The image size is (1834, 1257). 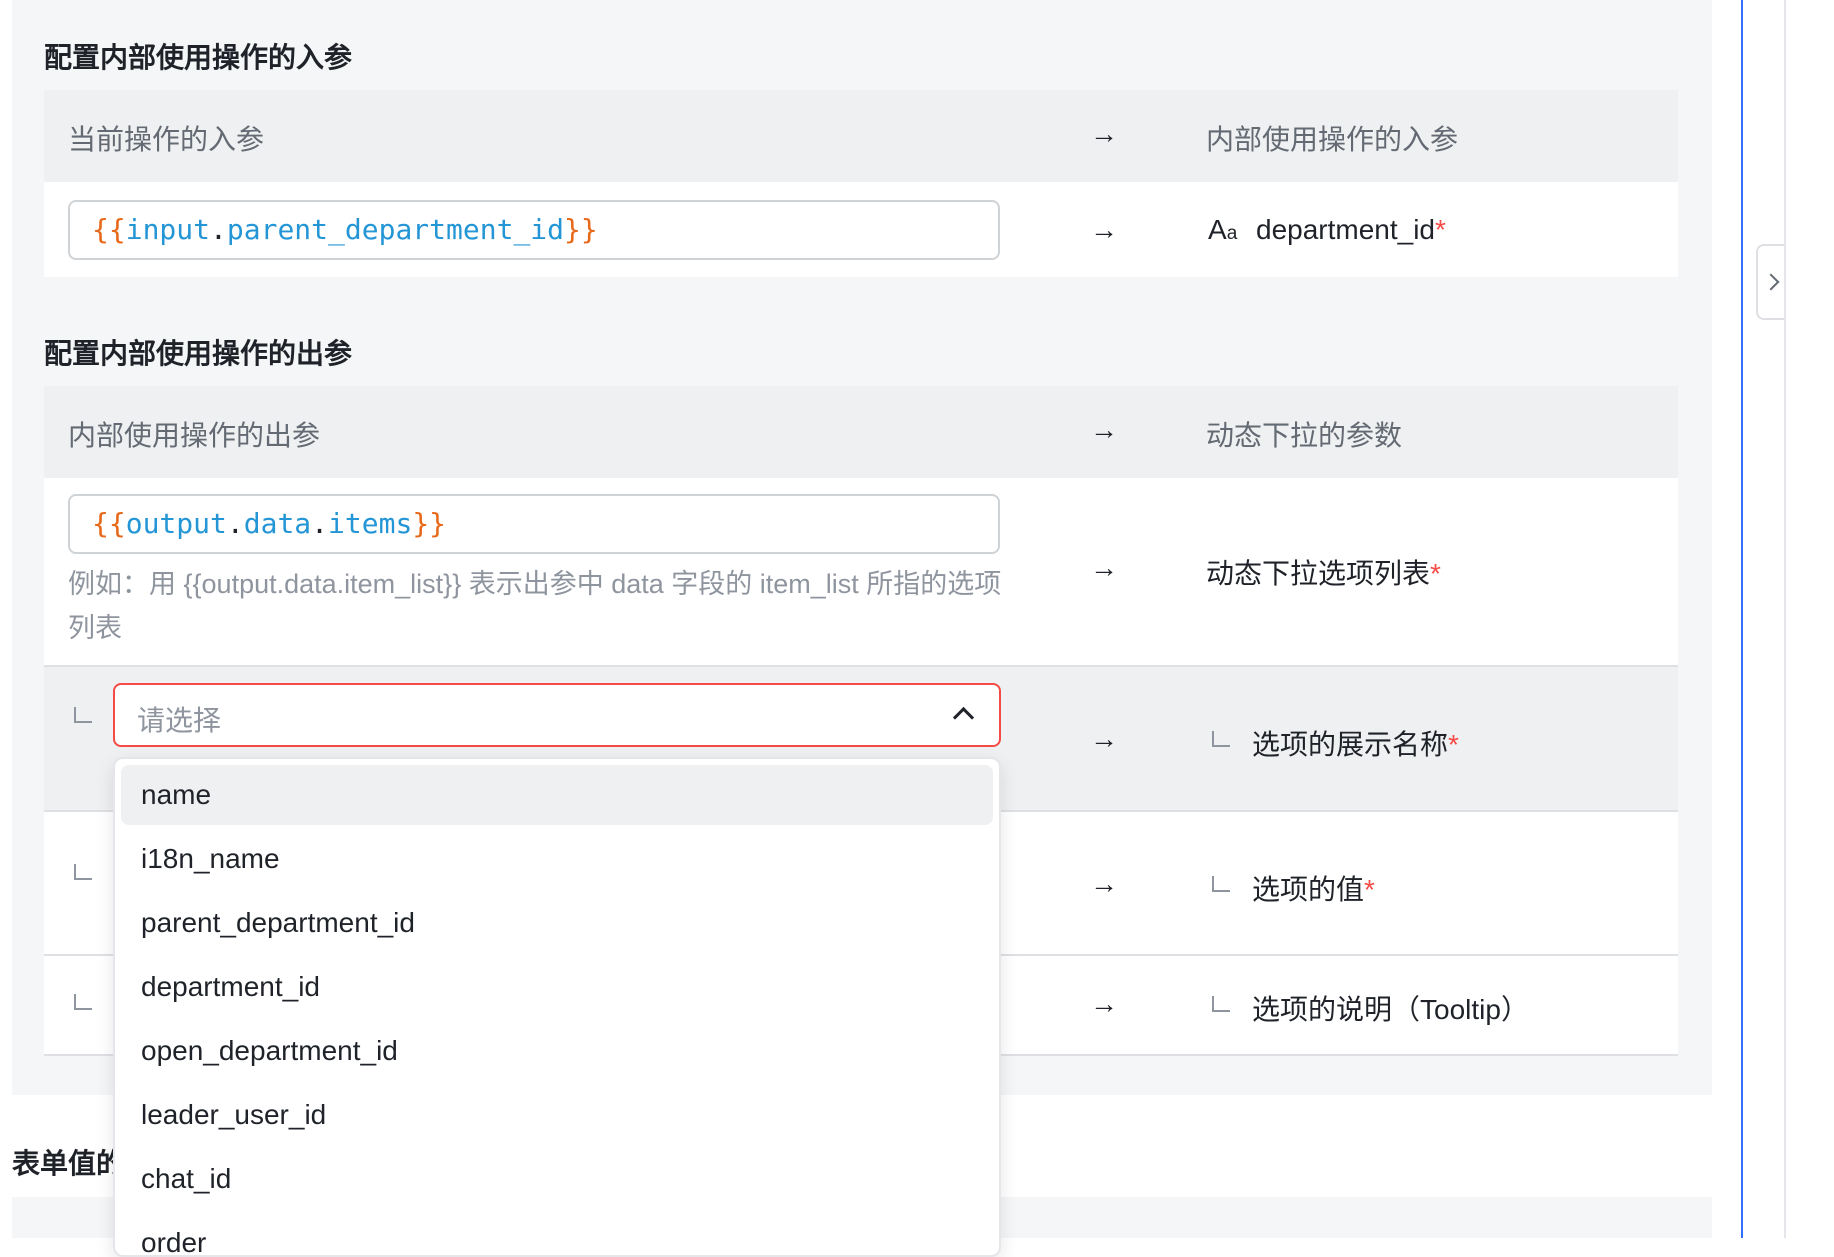 I want to click on right-divider, so click(x=1785, y=619).